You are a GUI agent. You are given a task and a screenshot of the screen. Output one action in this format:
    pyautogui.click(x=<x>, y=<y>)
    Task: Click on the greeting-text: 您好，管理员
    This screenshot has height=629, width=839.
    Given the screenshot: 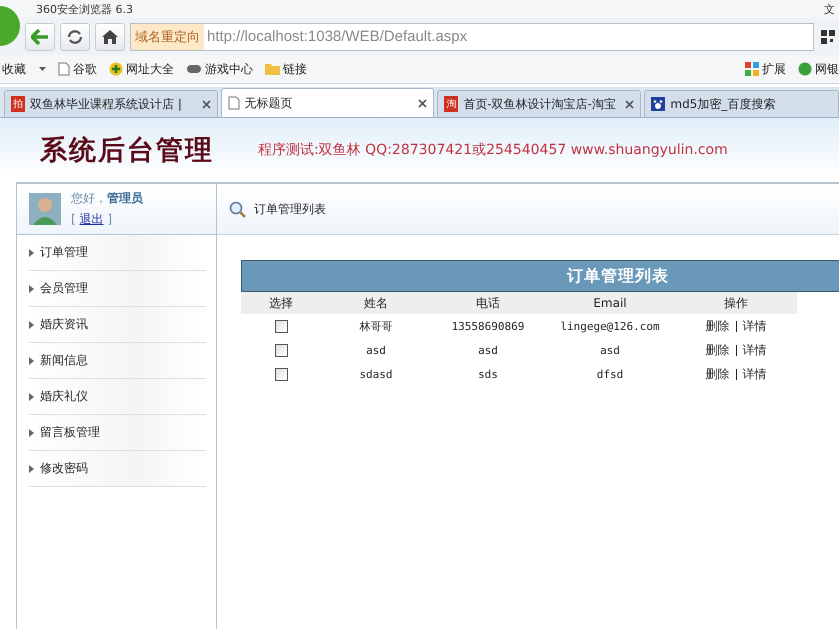 What is the action you would take?
    pyautogui.click(x=107, y=198)
    